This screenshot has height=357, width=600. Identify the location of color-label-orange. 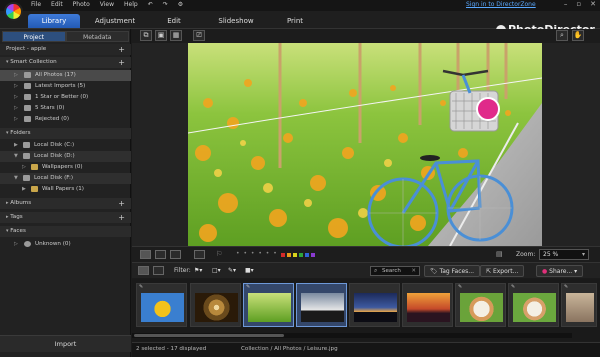
(289, 255).